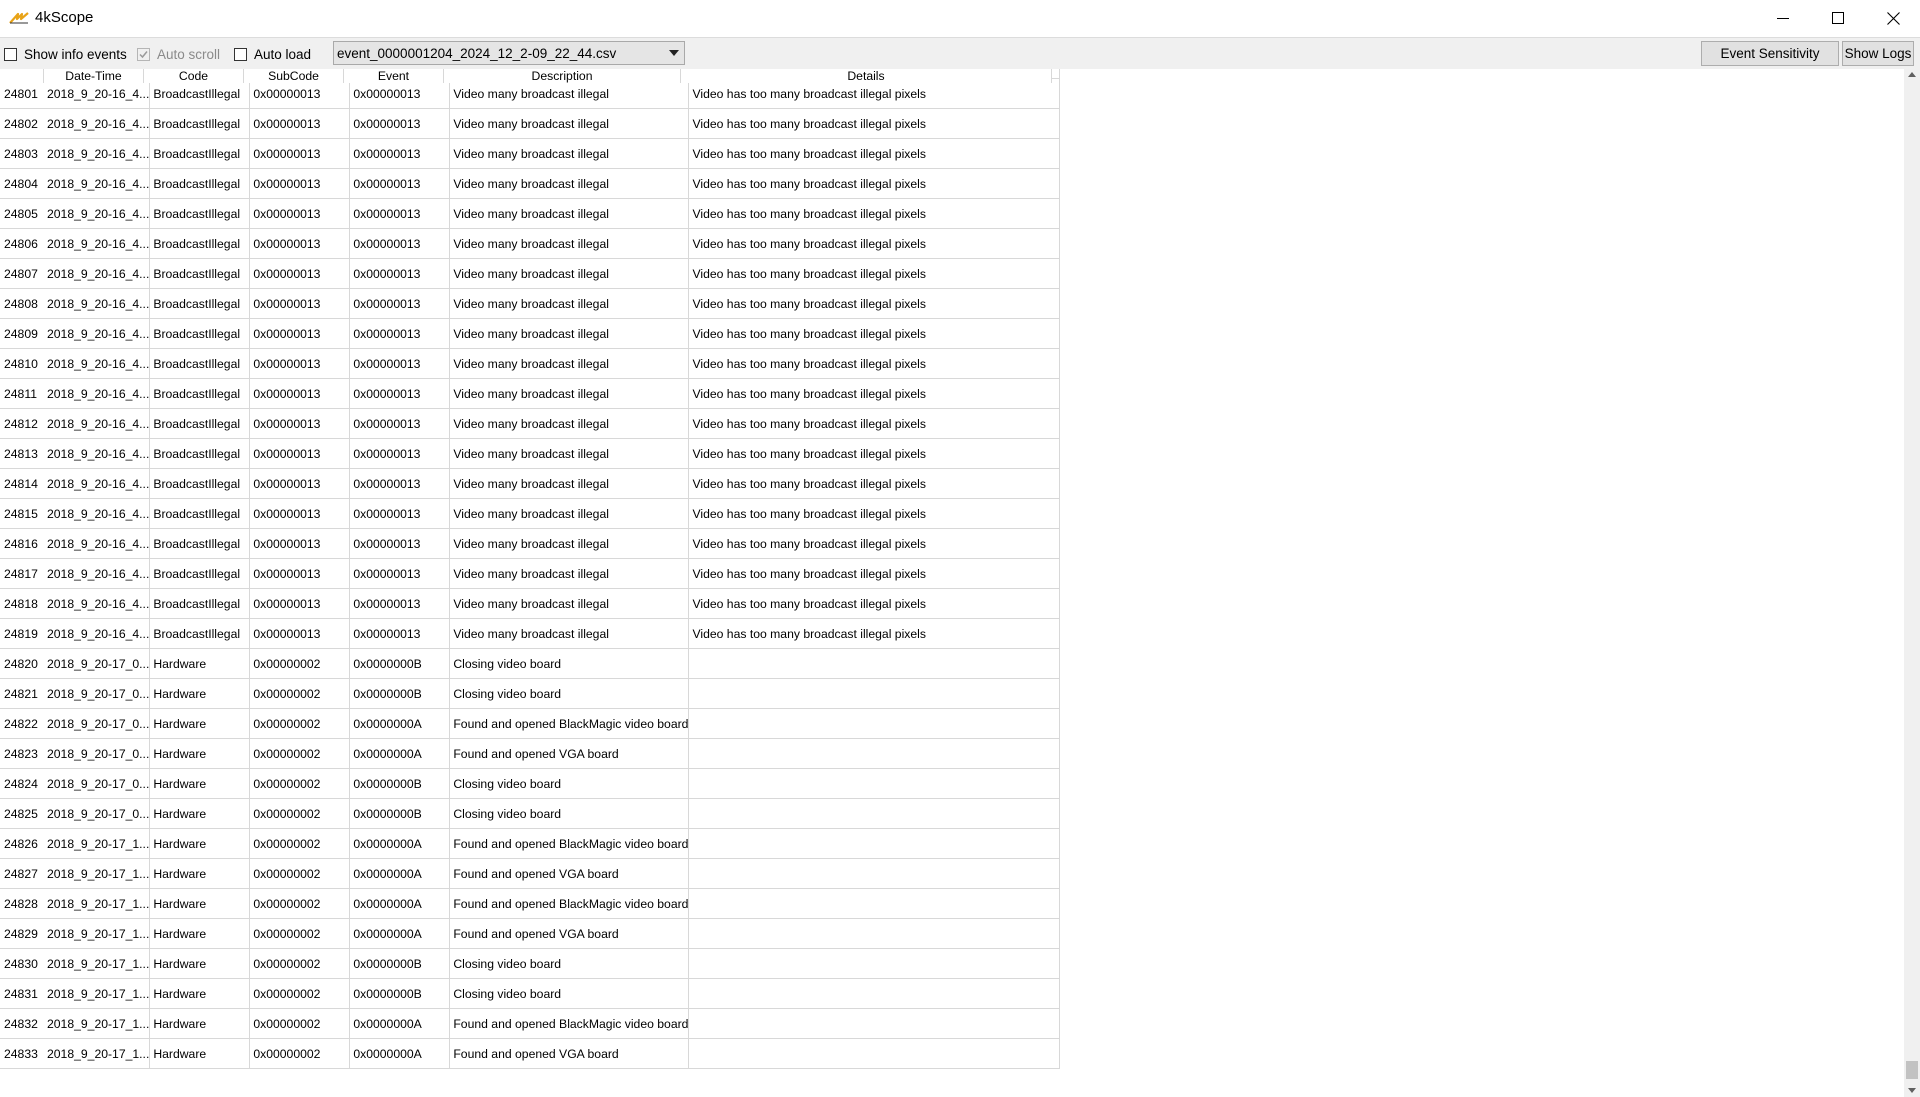 The height and width of the screenshot is (1097, 1920). I want to click on event-file-select: event_0000001204_2024_12_2-09_22_44.csv, so click(509, 53).